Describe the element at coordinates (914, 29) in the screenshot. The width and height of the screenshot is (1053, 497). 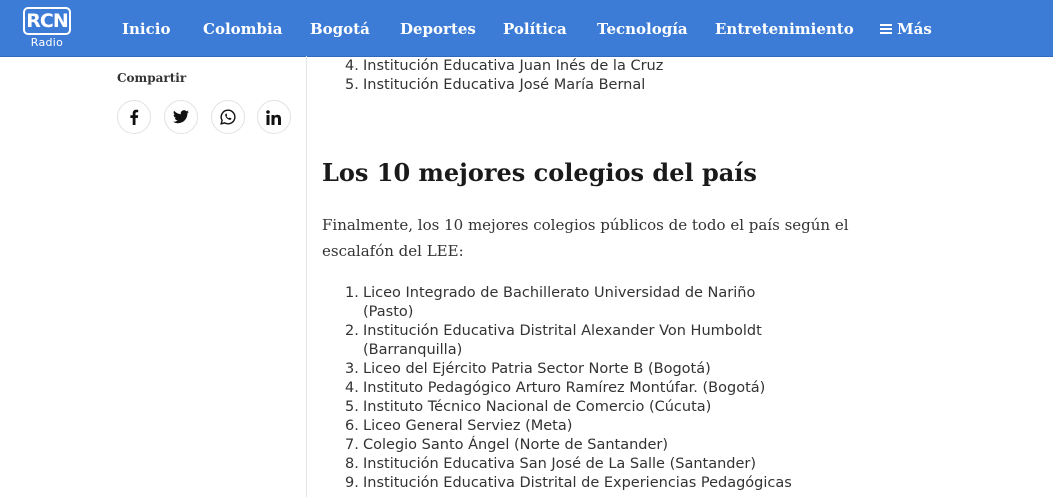
I see `nav-item-mas-label: Más` at that location.